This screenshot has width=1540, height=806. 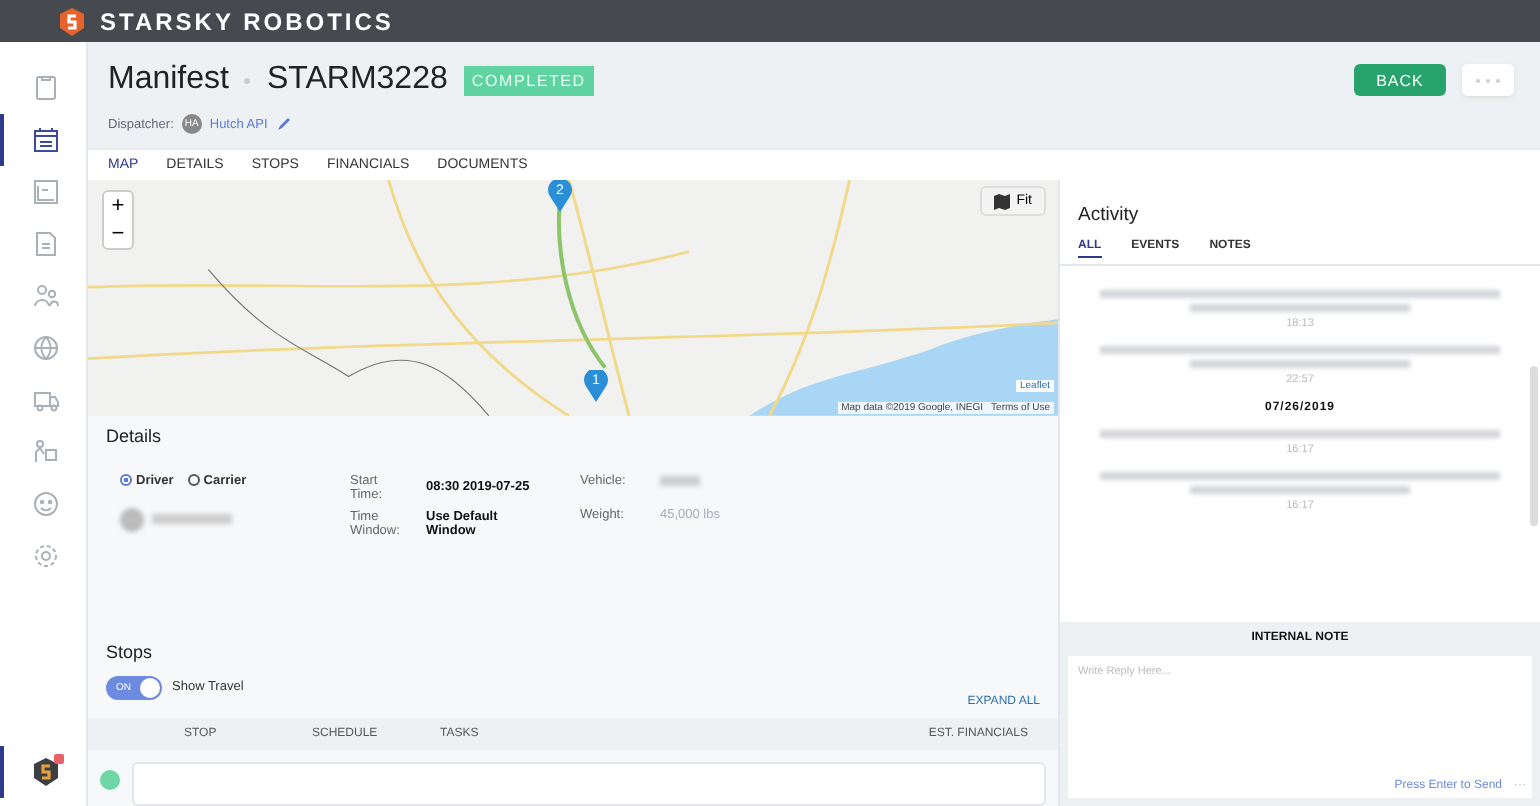 What do you see at coordinates (589, 784) in the screenshot?
I see `stop-row` at bounding box center [589, 784].